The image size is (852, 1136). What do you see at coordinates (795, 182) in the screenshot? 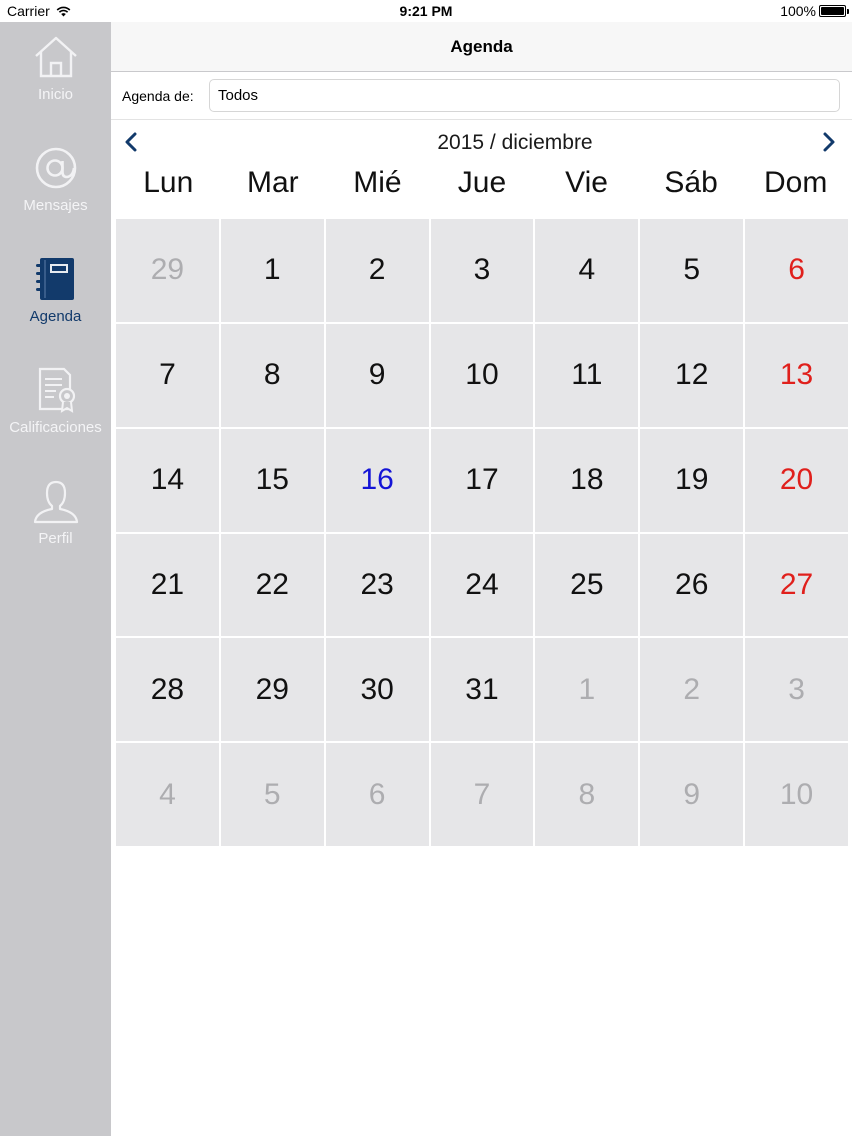
I see `weekday-label: Dom` at bounding box center [795, 182].